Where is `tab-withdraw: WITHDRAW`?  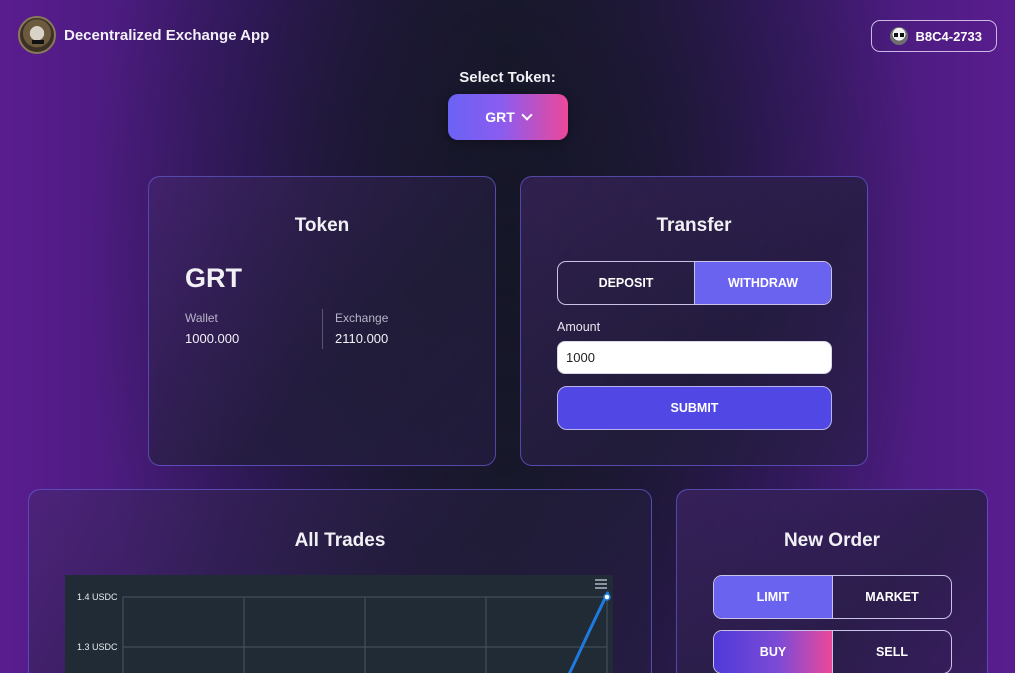
tab-withdraw: WITHDRAW is located at coordinates (762, 283).